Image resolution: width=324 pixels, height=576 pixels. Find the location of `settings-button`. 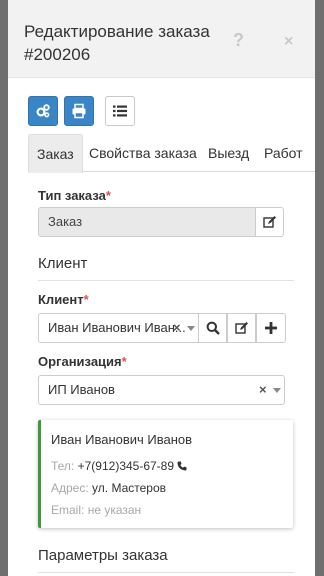

settings-button is located at coordinates (43, 111).